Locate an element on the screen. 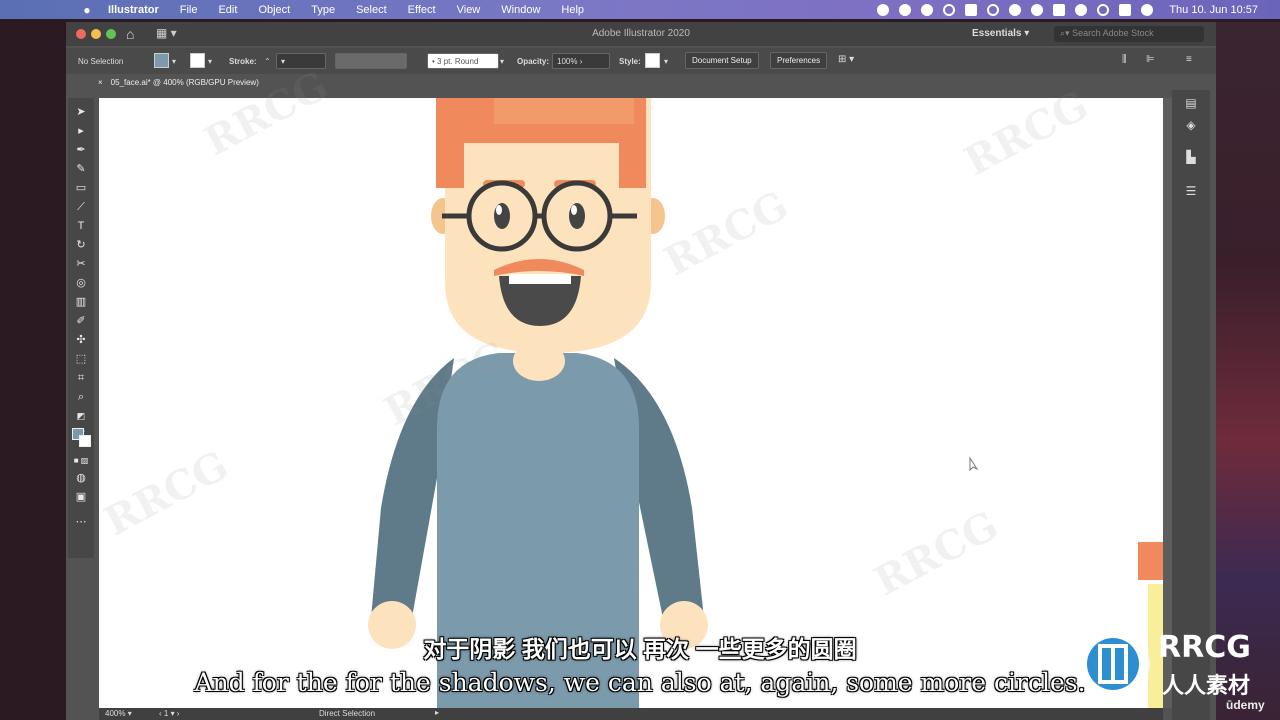 The width and height of the screenshot is (1280, 720). artboard-tool-icon: ⌗ is located at coordinates (81, 378).